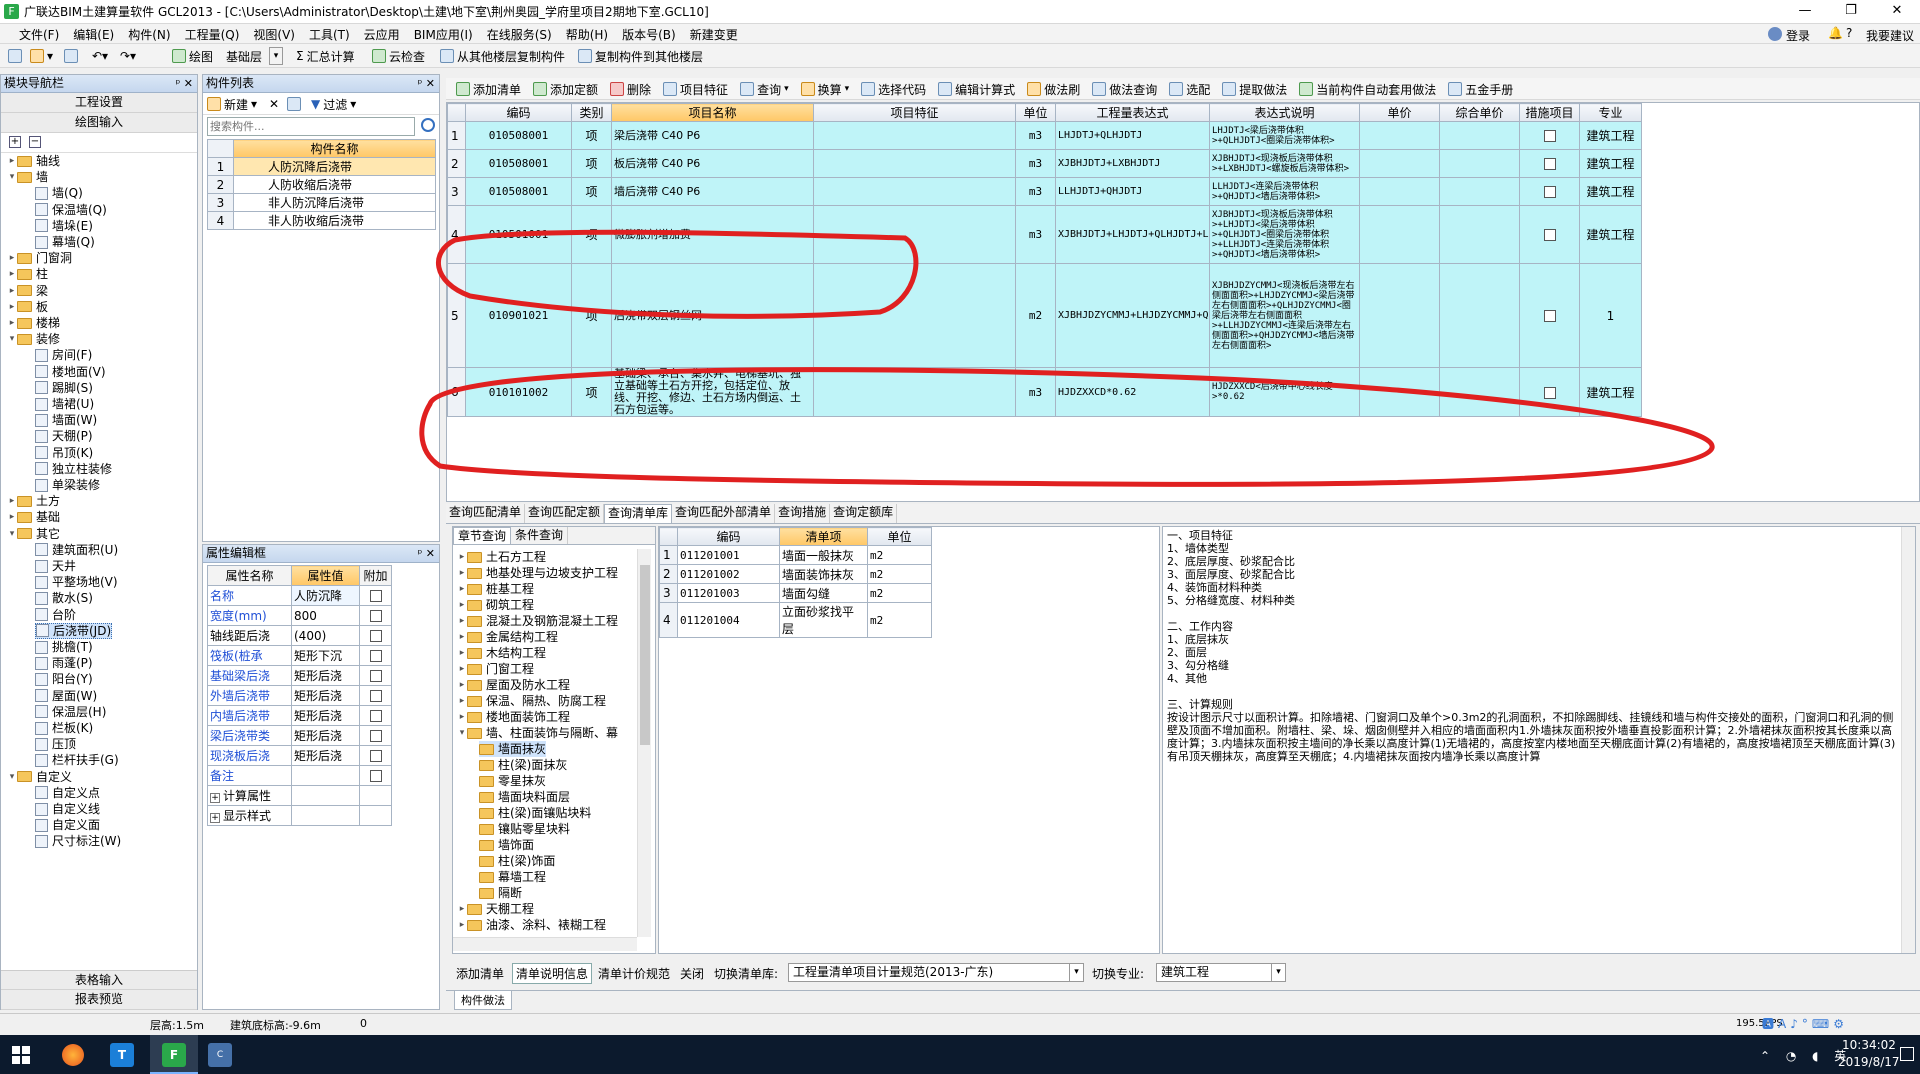  I want to click on list-tool-8: 做法刷, so click(1053, 89).